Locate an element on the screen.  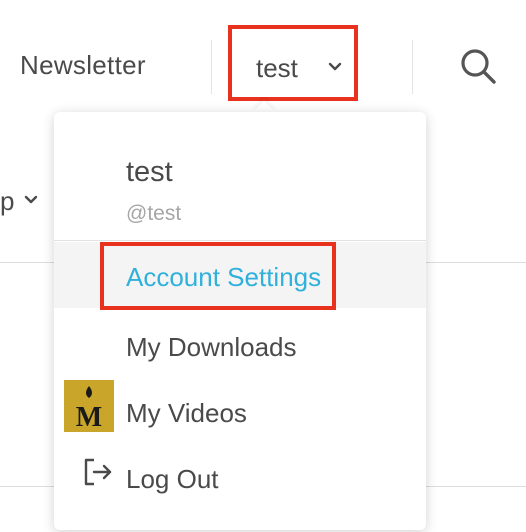
focus-highlight-box is located at coordinates (218, 276).